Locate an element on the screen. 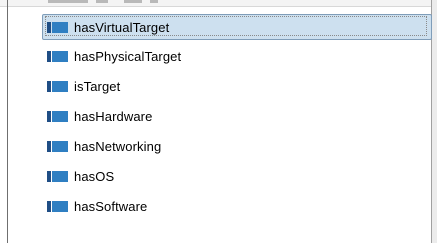 This screenshot has width=437, height=243. list-item-hasNetworking: hasNetworking is located at coordinates (236, 146).